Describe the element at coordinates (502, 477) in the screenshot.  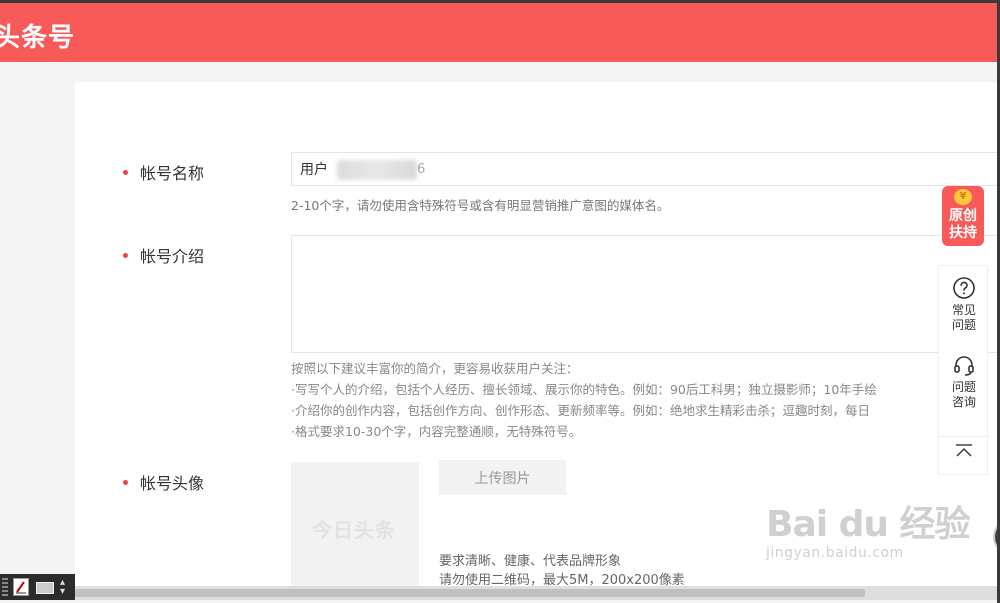
I see `upload-image-button: 上传图片` at that location.